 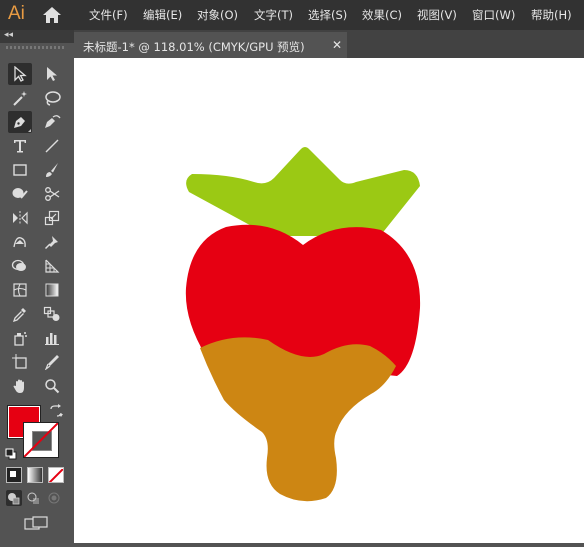 I want to click on pen-tool-icon, so click(x=20, y=122).